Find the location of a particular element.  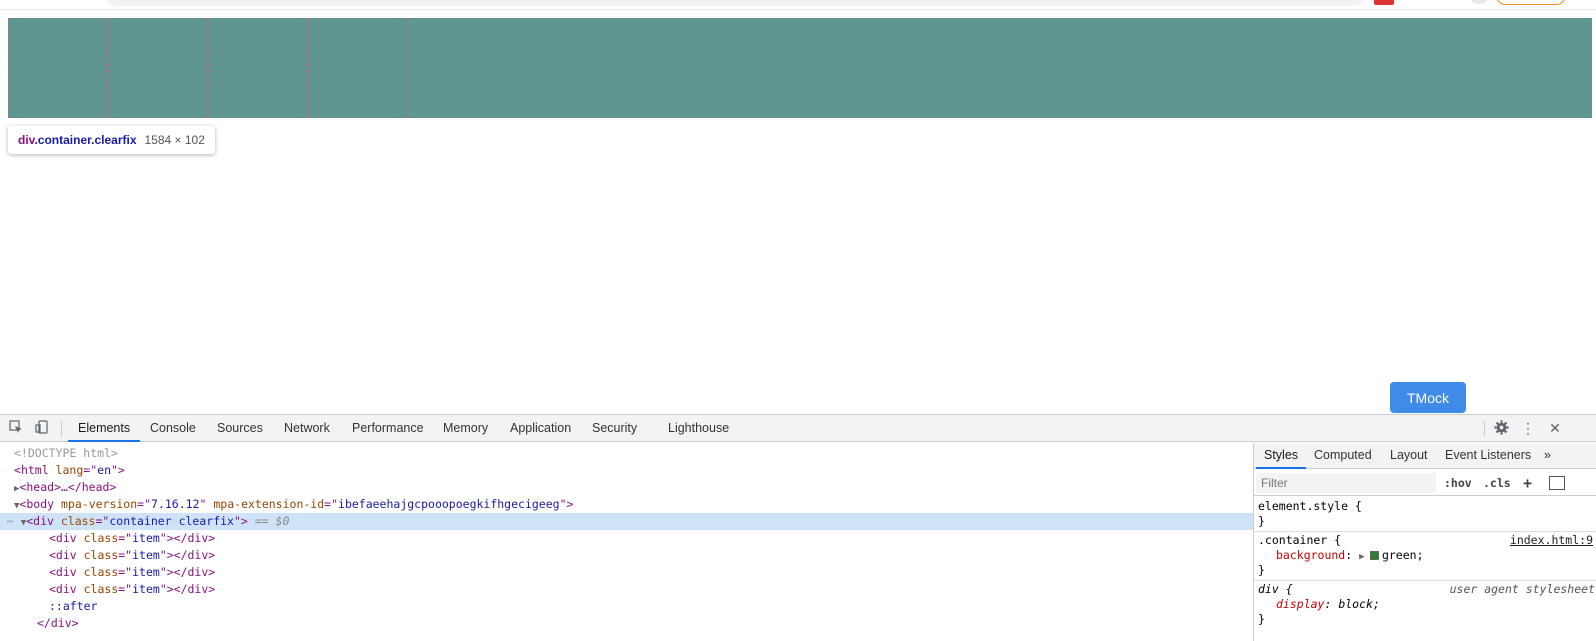

tab-security: Security is located at coordinates (614, 428).